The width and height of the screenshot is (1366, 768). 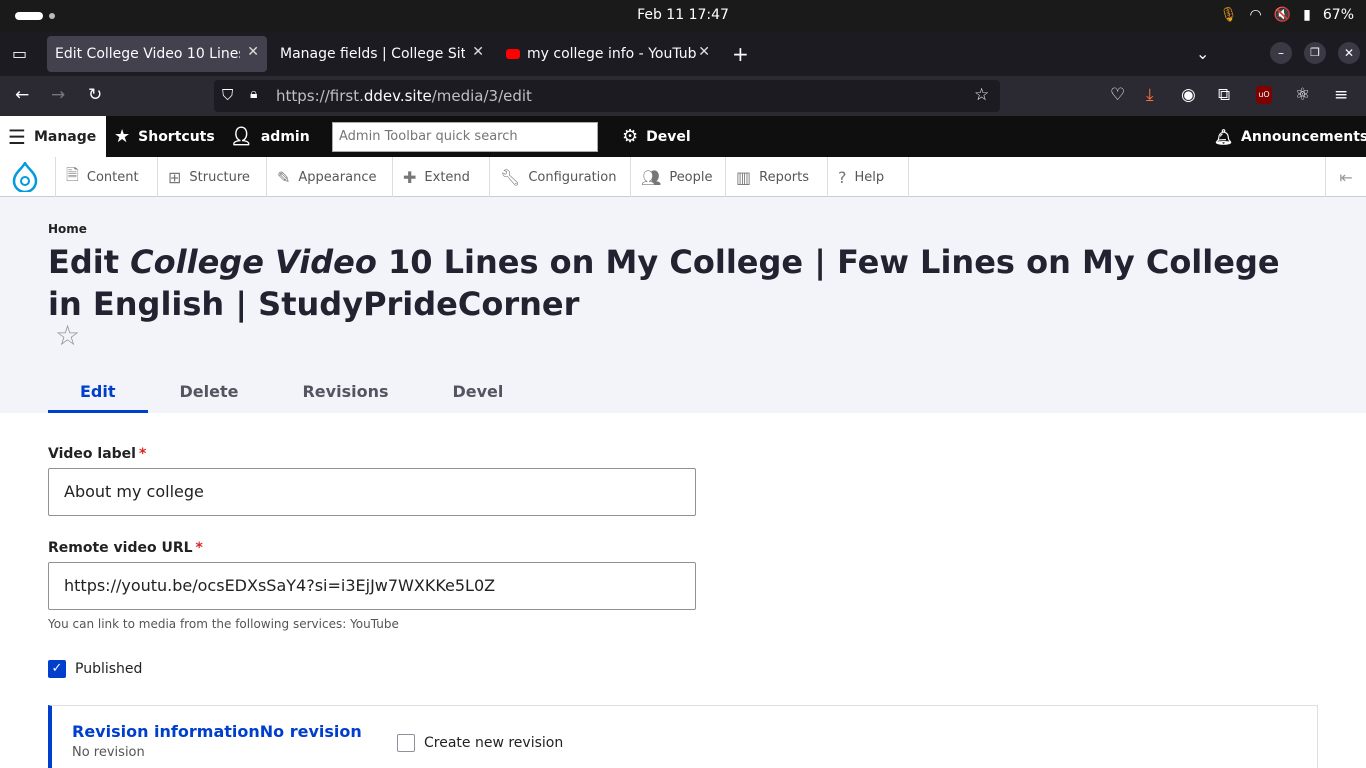 What do you see at coordinates (1188, 95) in the screenshot?
I see `account-icon: ◉` at bounding box center [1188, 95].